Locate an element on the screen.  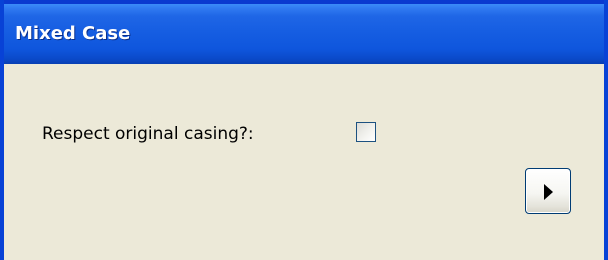
play-right-arrow-icon is located at coordinates (548, 192).